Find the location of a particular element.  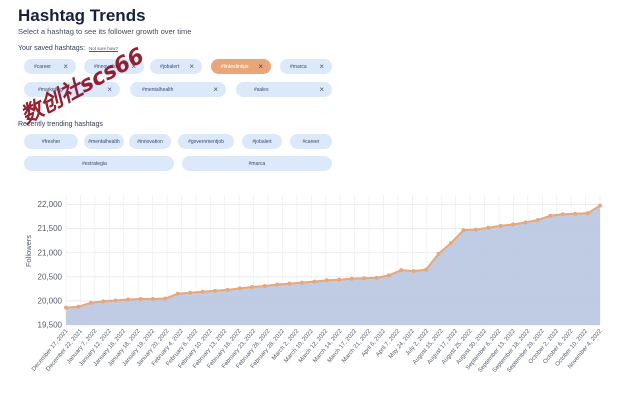

y-tick-label: 20,500 is located at coordinates (50, 276).